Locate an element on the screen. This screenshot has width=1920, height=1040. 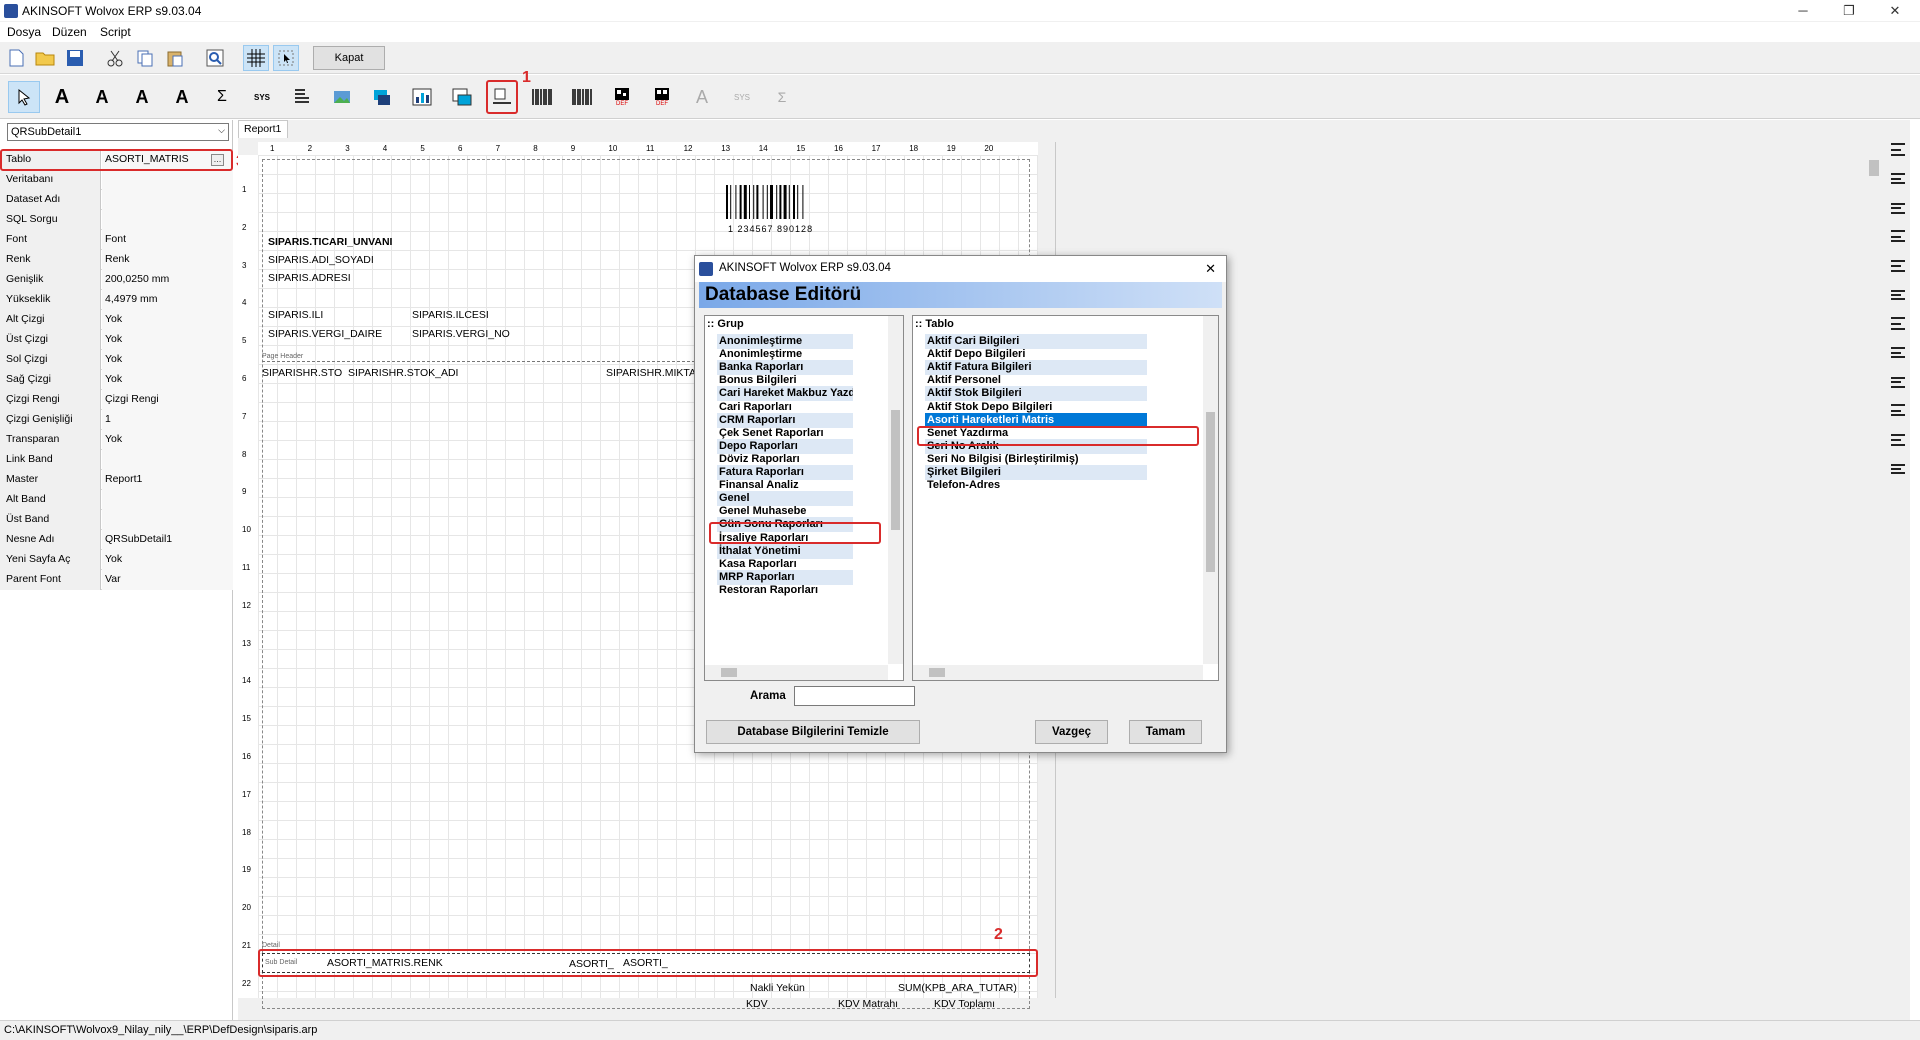
group-hscroll-thumb is located at coordinates (729, 672).